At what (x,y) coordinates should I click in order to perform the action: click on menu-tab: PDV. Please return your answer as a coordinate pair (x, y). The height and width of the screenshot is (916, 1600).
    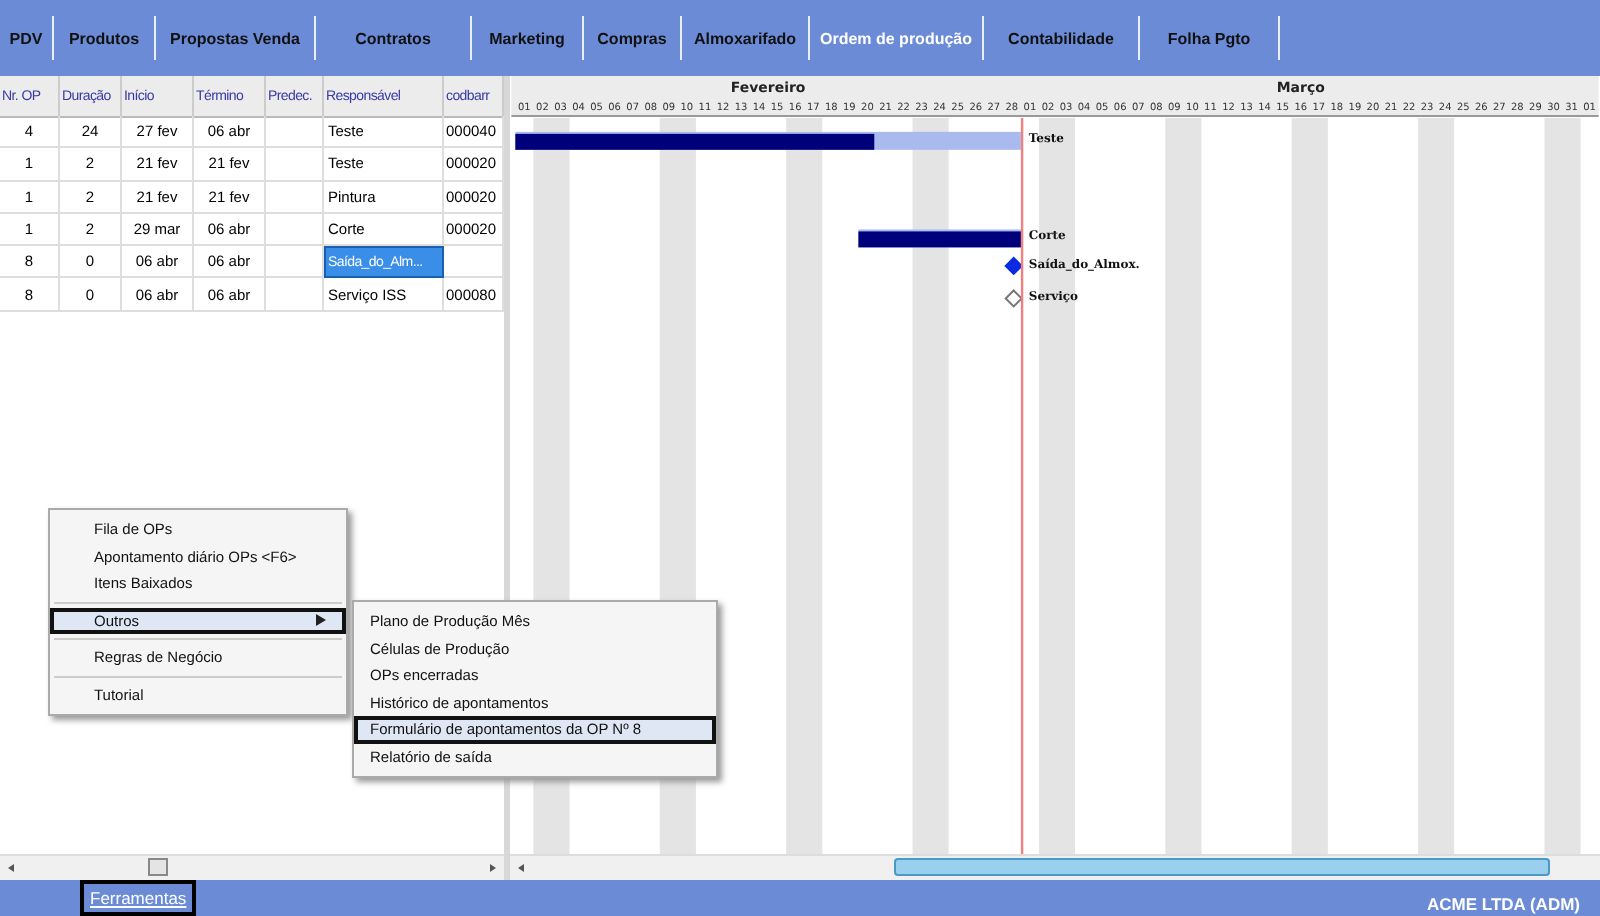
    Looking at the image, I should click on (26, 38).